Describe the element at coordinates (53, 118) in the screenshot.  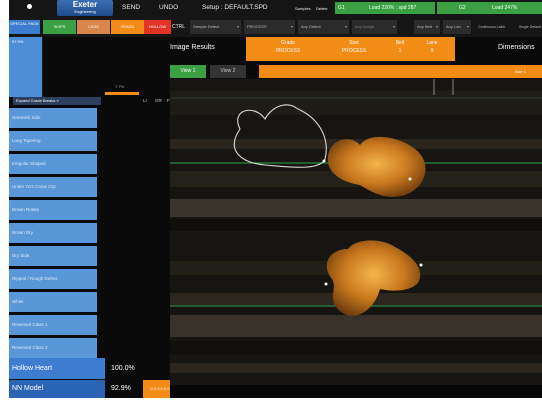
I see `defect-item: Greenish Side` at that location.